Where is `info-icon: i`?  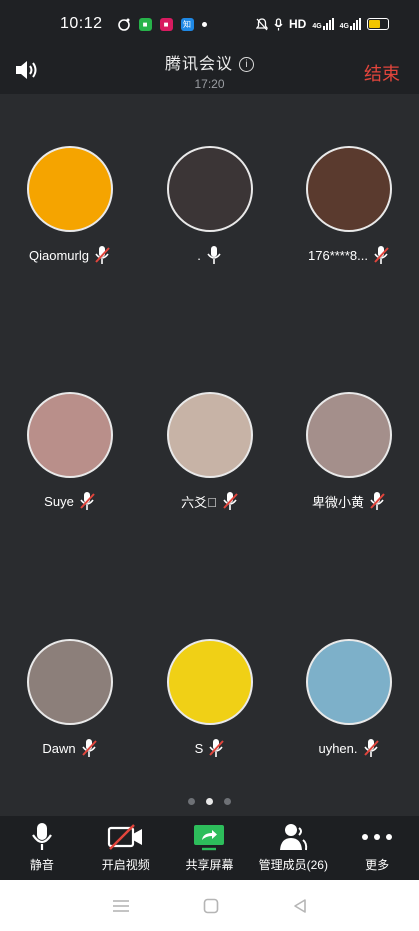
info-icon: i is located at coordinates (246, 64).